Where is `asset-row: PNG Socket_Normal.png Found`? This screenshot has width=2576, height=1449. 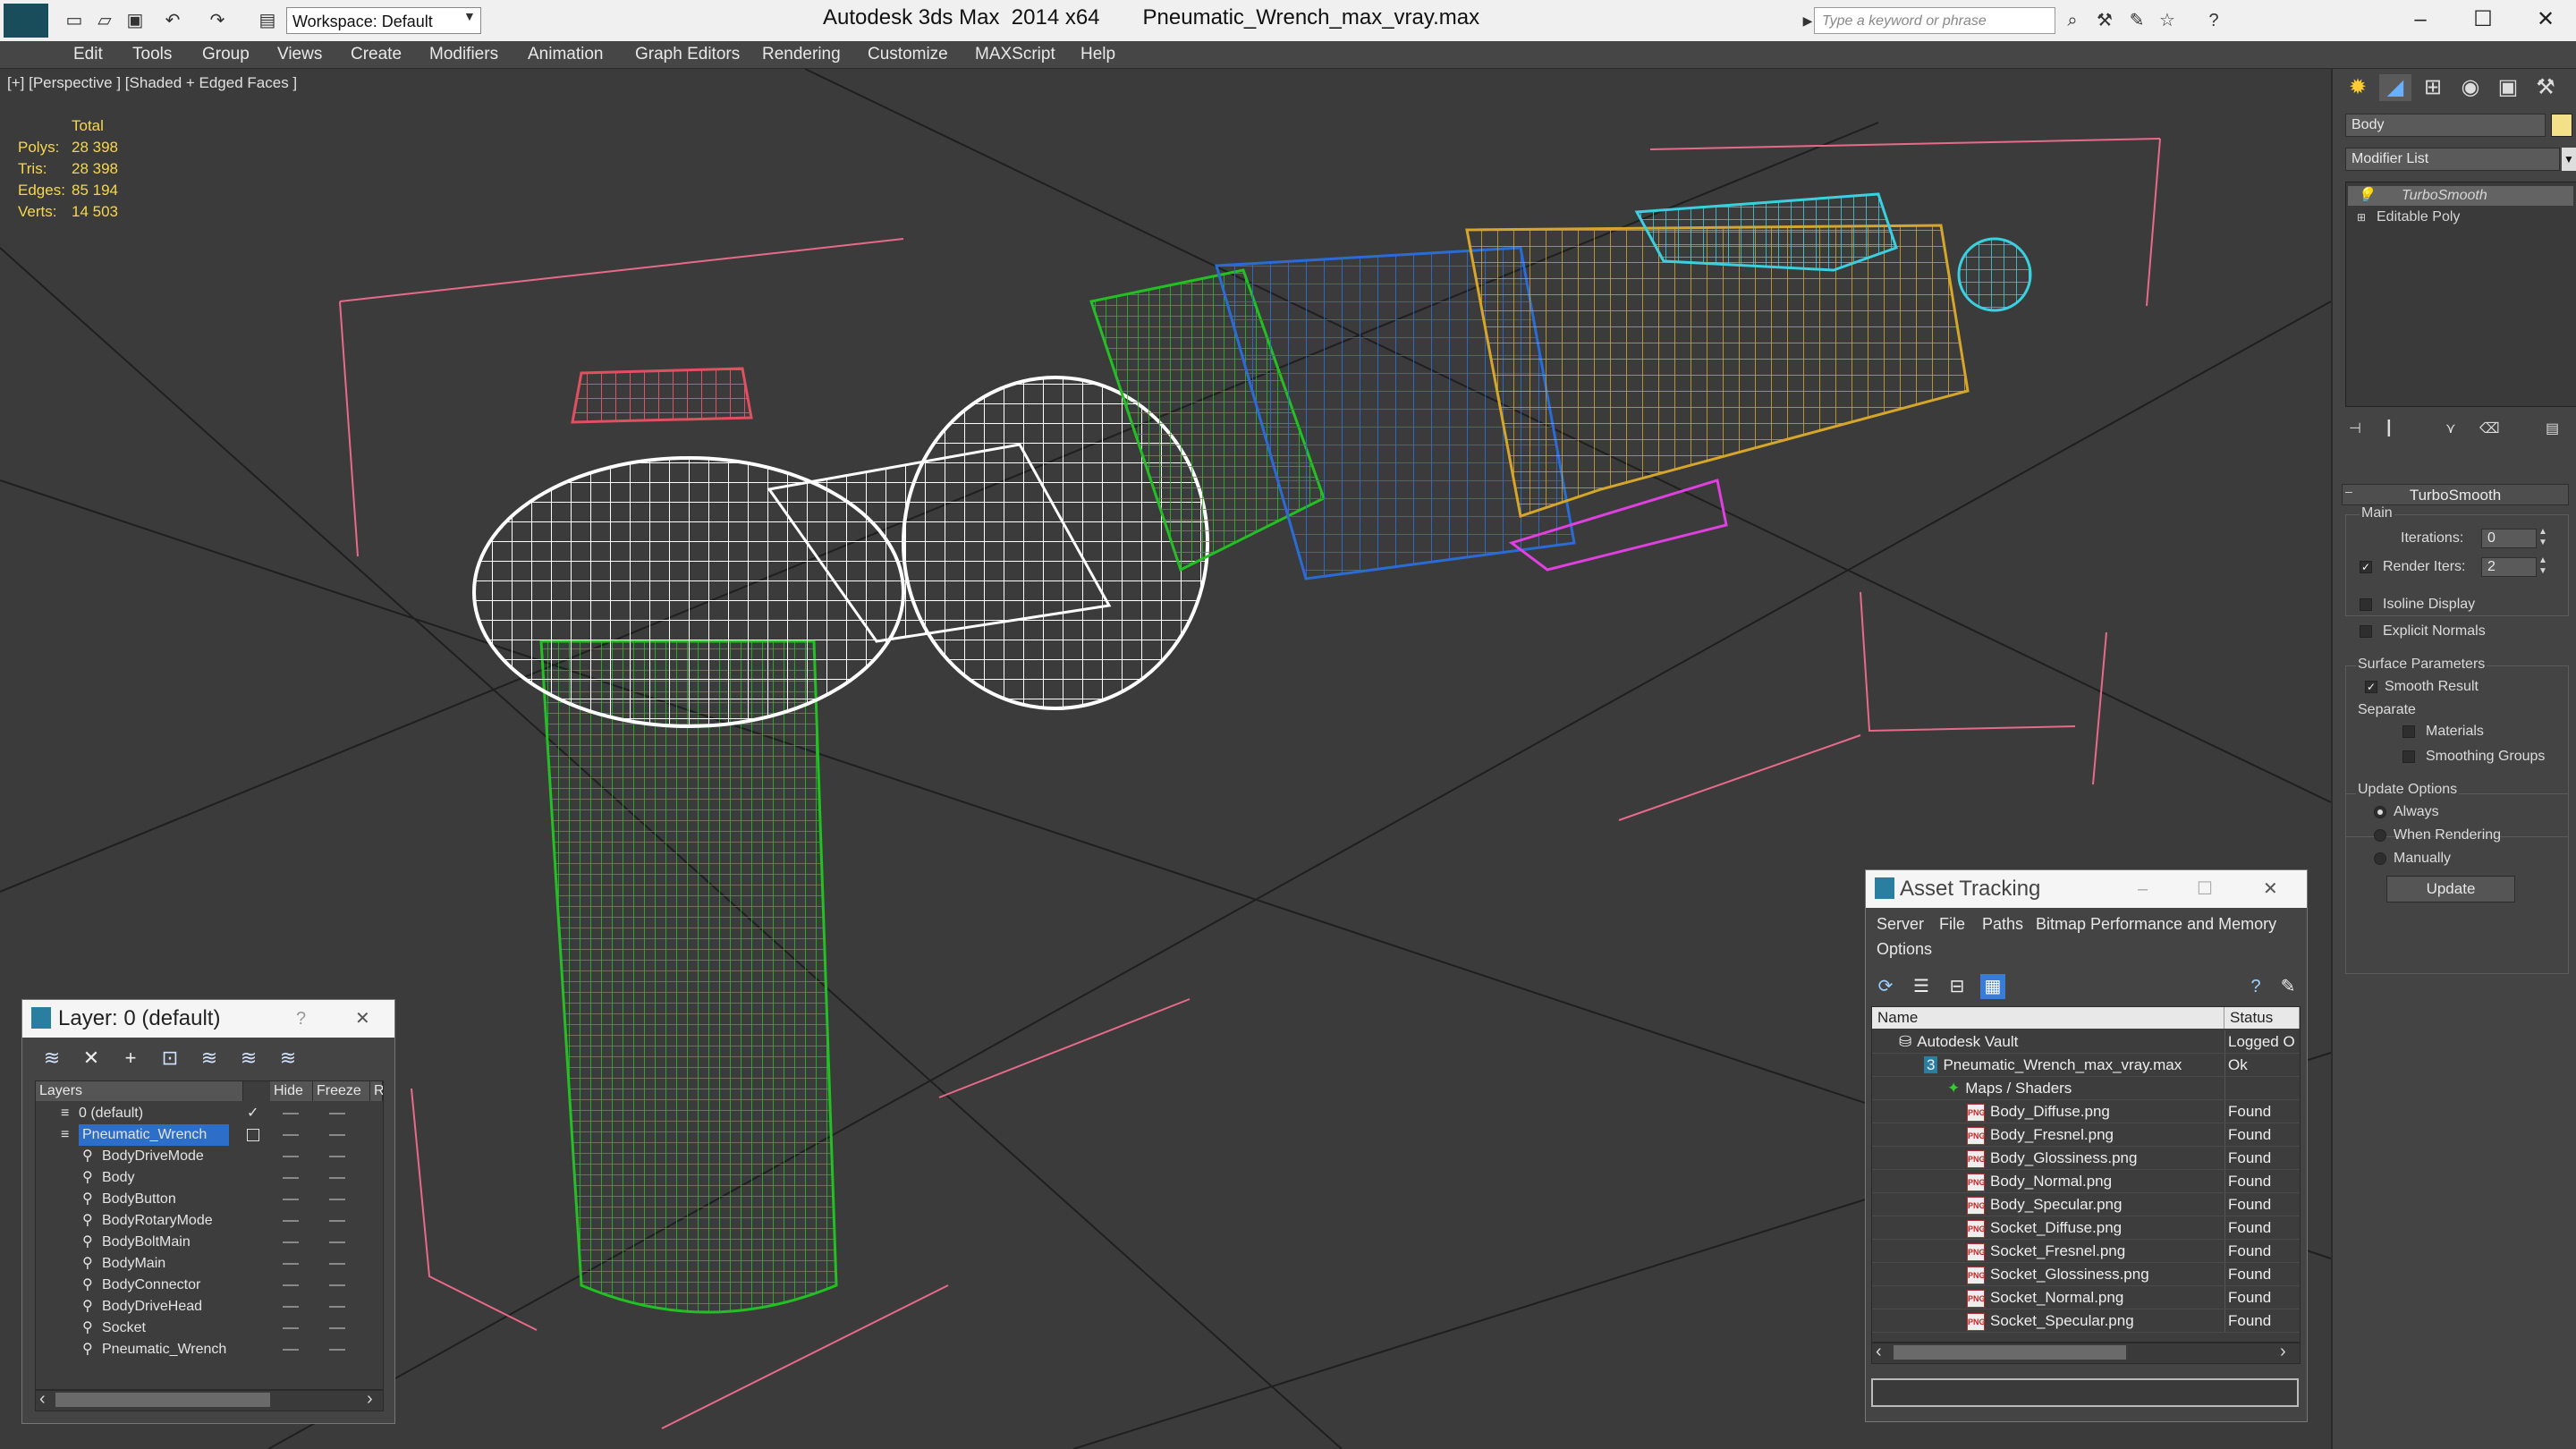
asset-row: PNG Socket_Normal.png Found is located at coordinates (2086, 1297).